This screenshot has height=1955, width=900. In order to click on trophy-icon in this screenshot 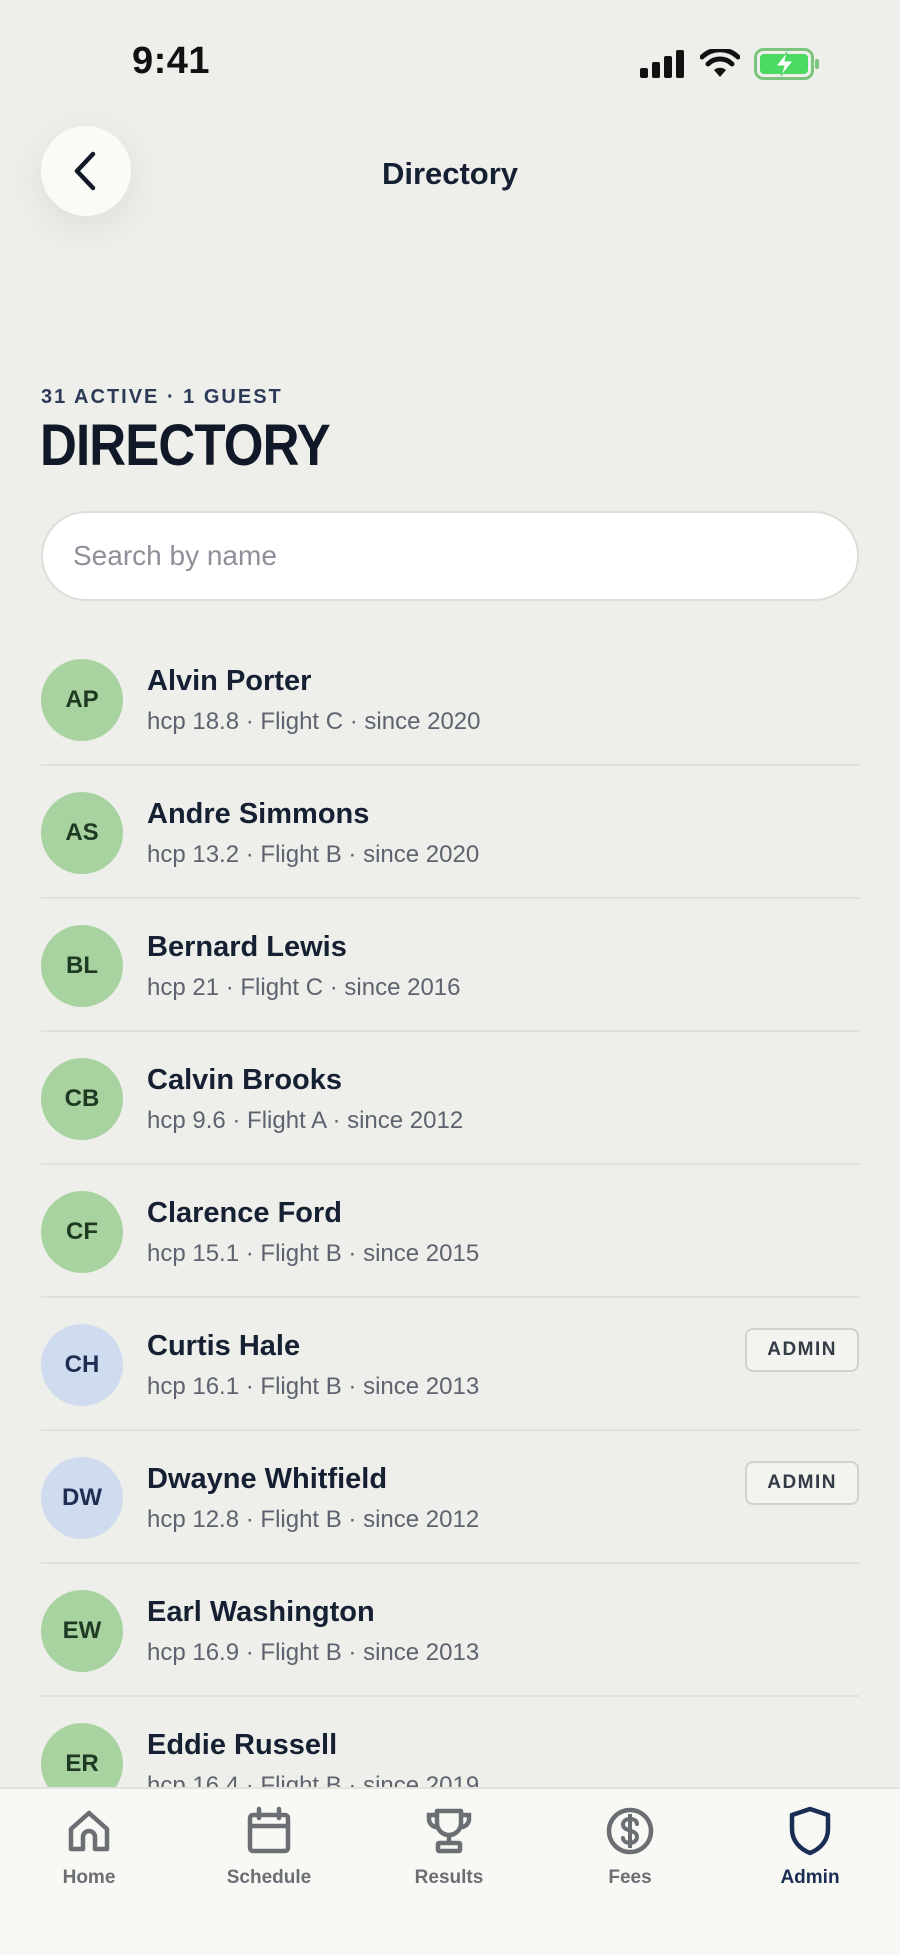, I will do `click(449, 1831)`.